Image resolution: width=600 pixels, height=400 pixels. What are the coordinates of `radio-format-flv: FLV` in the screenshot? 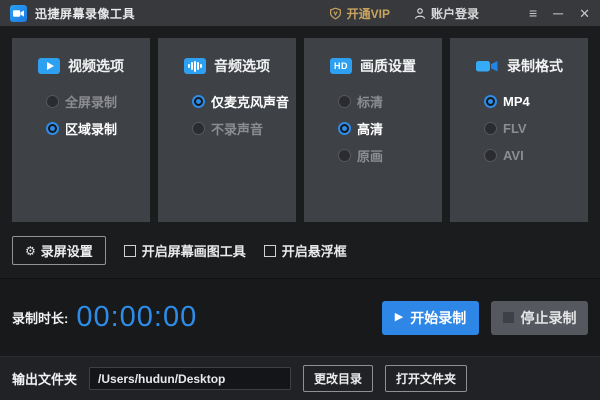 It's located at (519, 128).